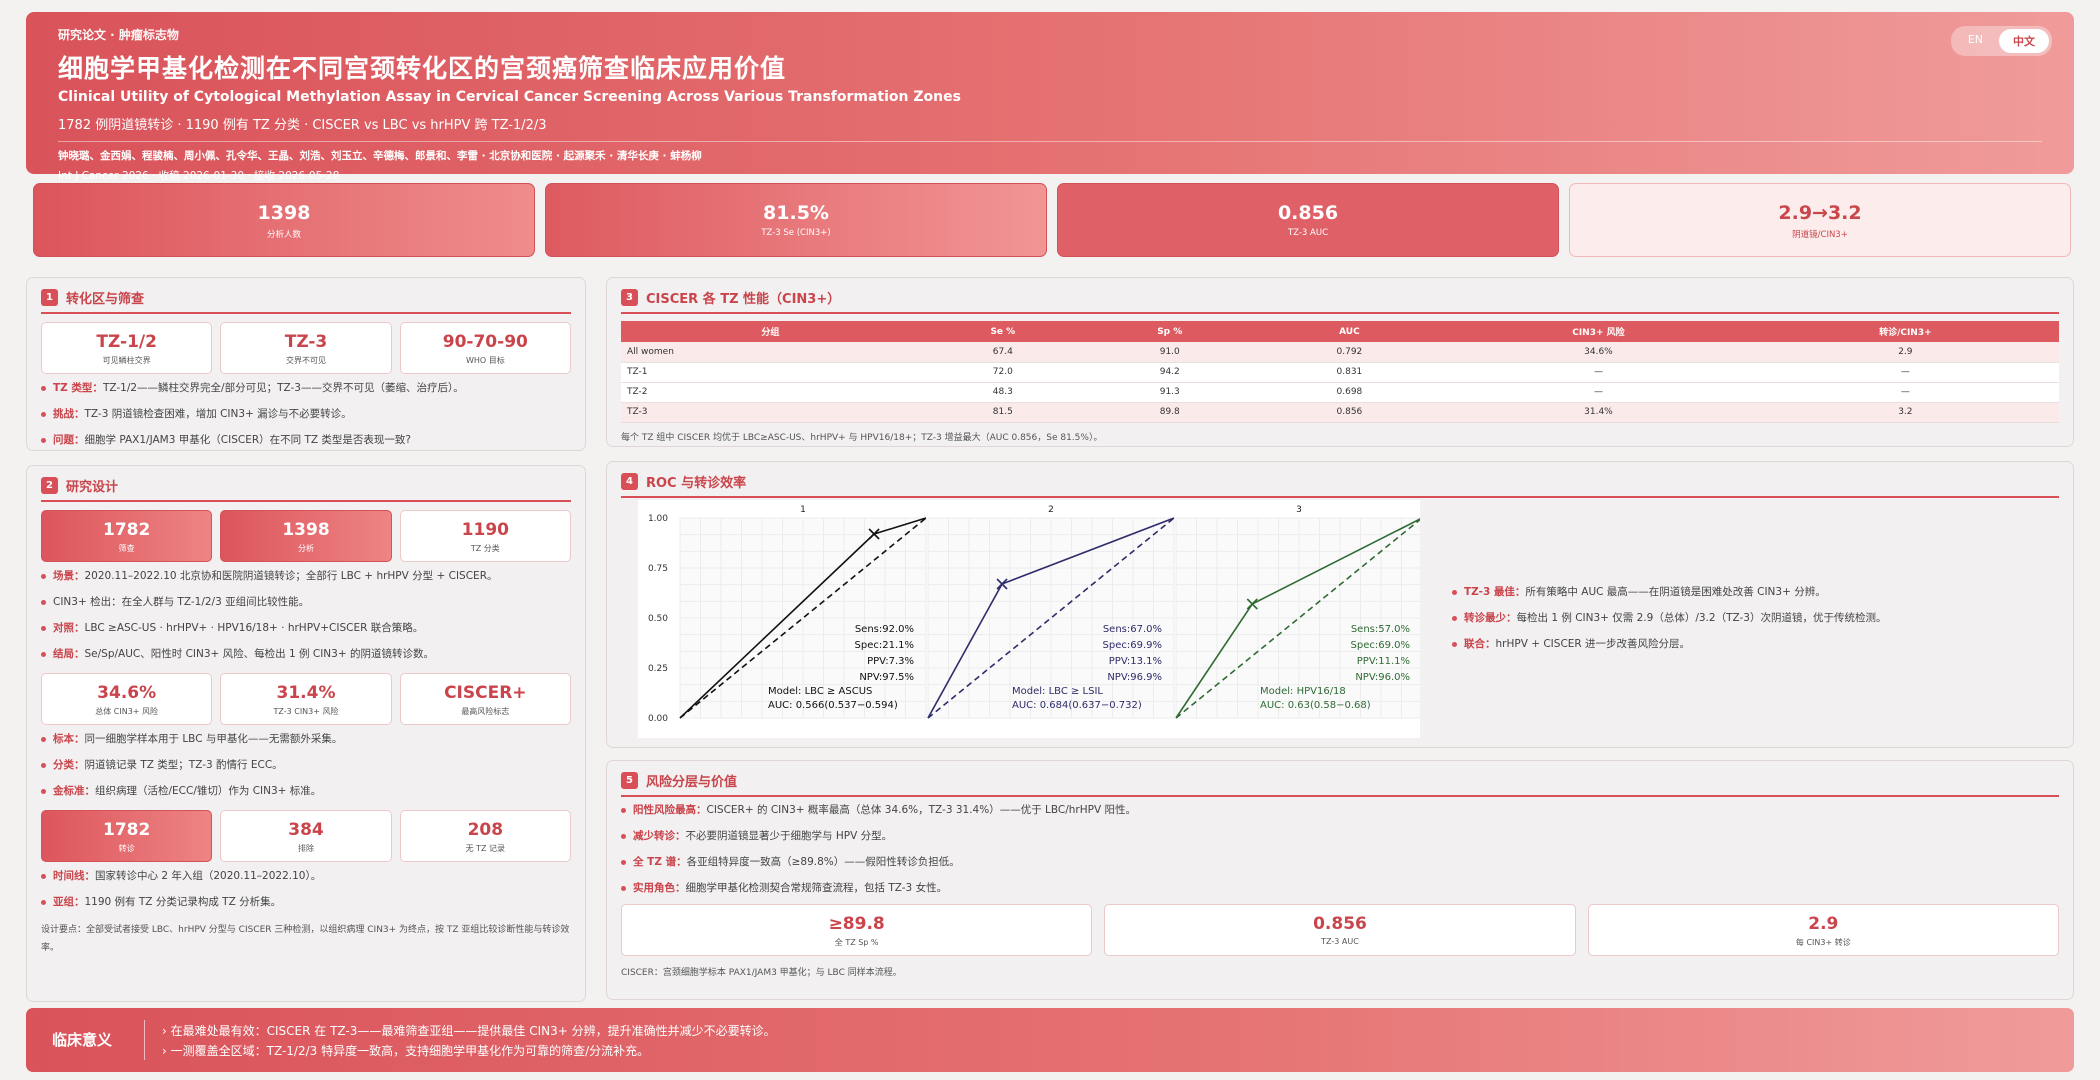 The image size is (2100, 1080). Describe the element at coordinates (856, 924) in the screenshot. I see `stat-value: ≥89.8` at that location.